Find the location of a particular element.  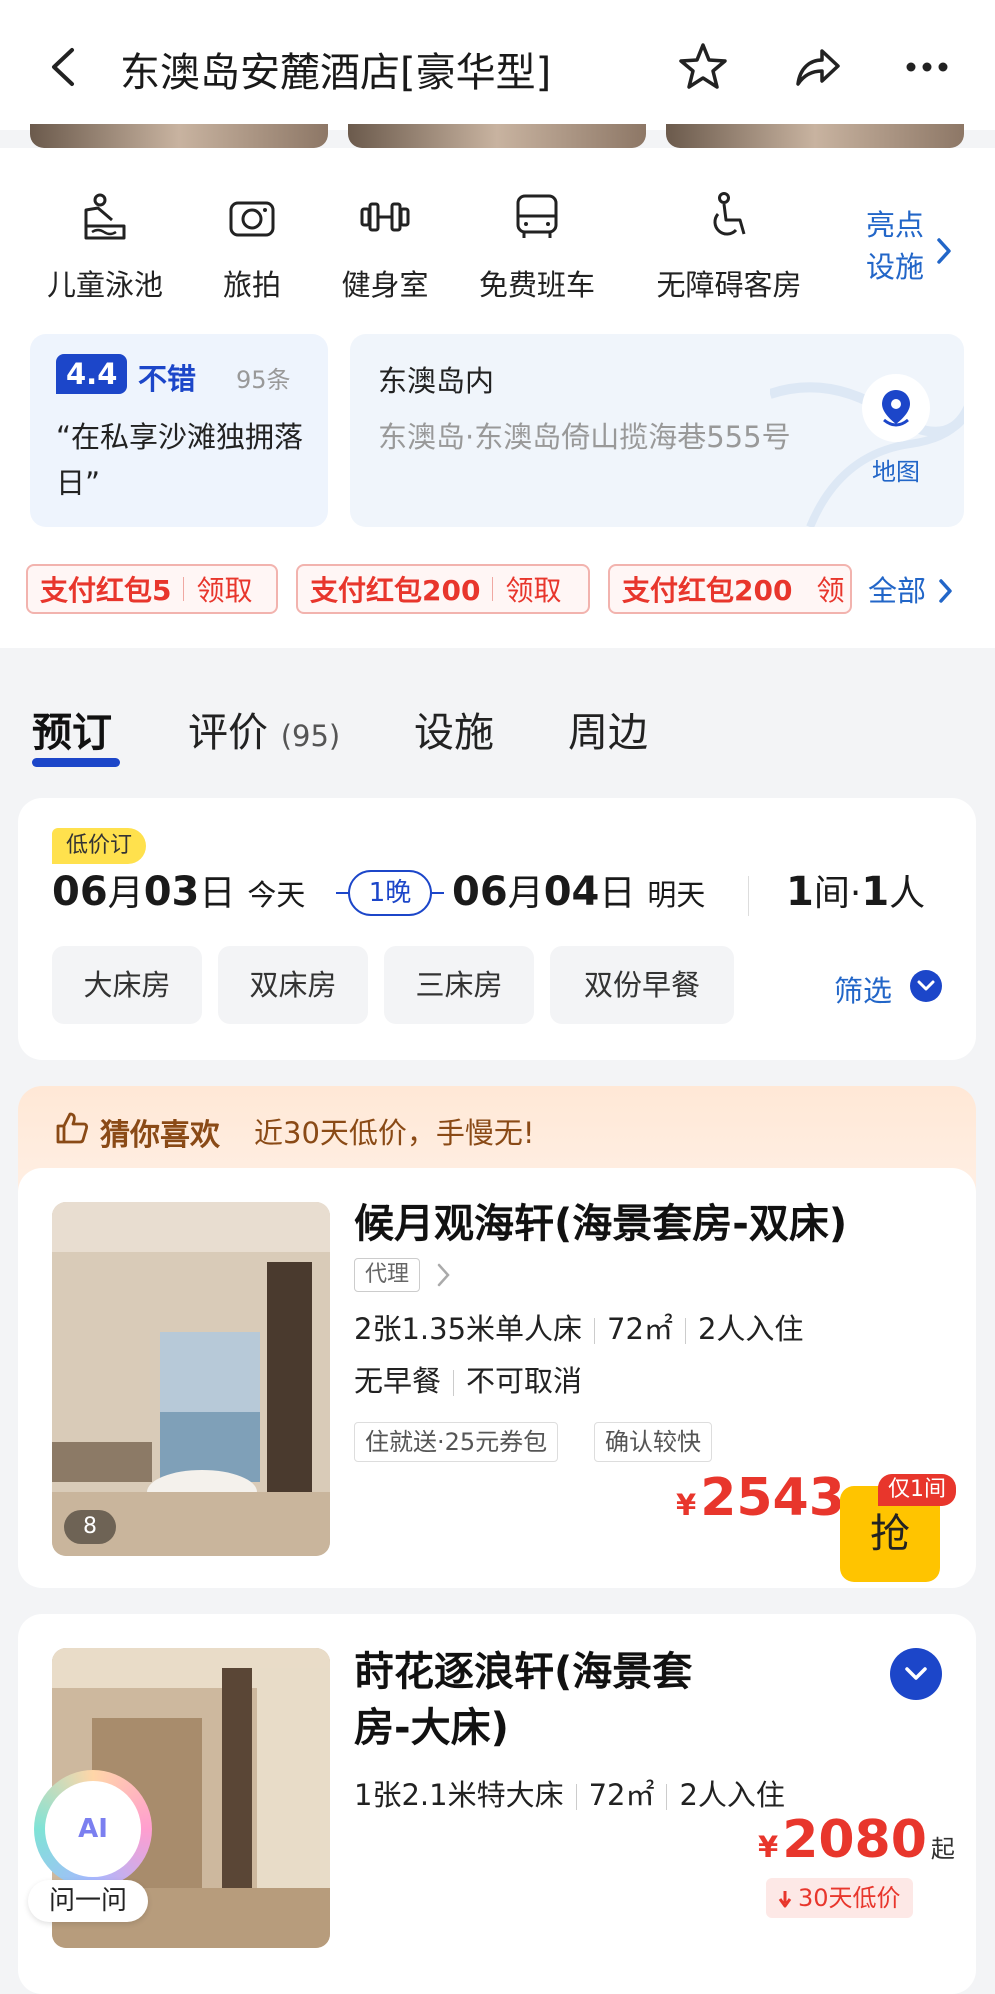

filter-button: 筛选 is located at coordinates (863, 989).